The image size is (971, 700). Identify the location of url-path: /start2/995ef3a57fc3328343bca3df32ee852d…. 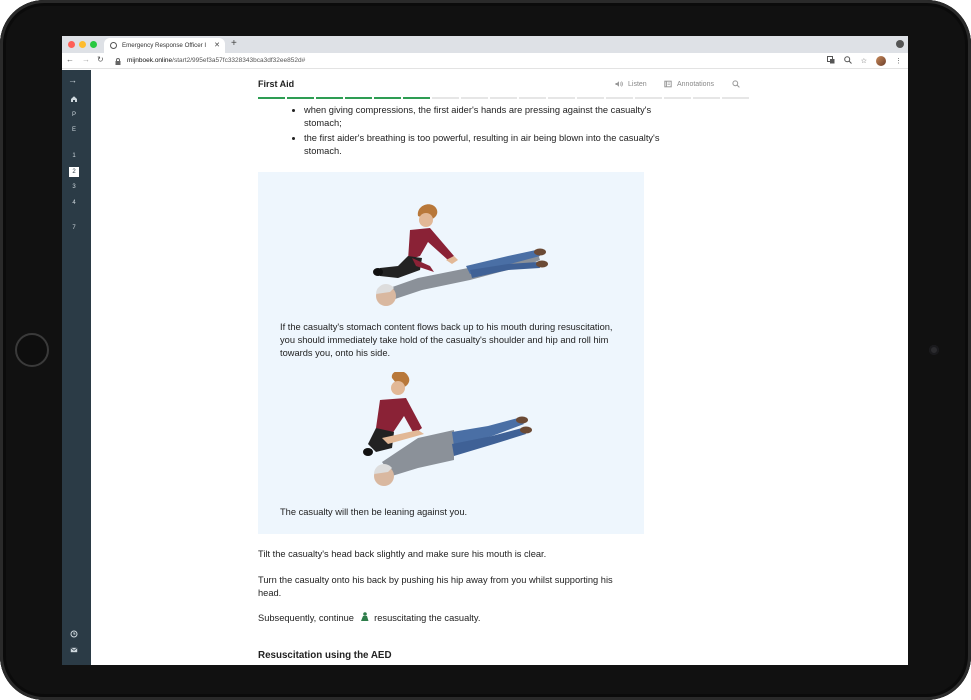
(239, 60).